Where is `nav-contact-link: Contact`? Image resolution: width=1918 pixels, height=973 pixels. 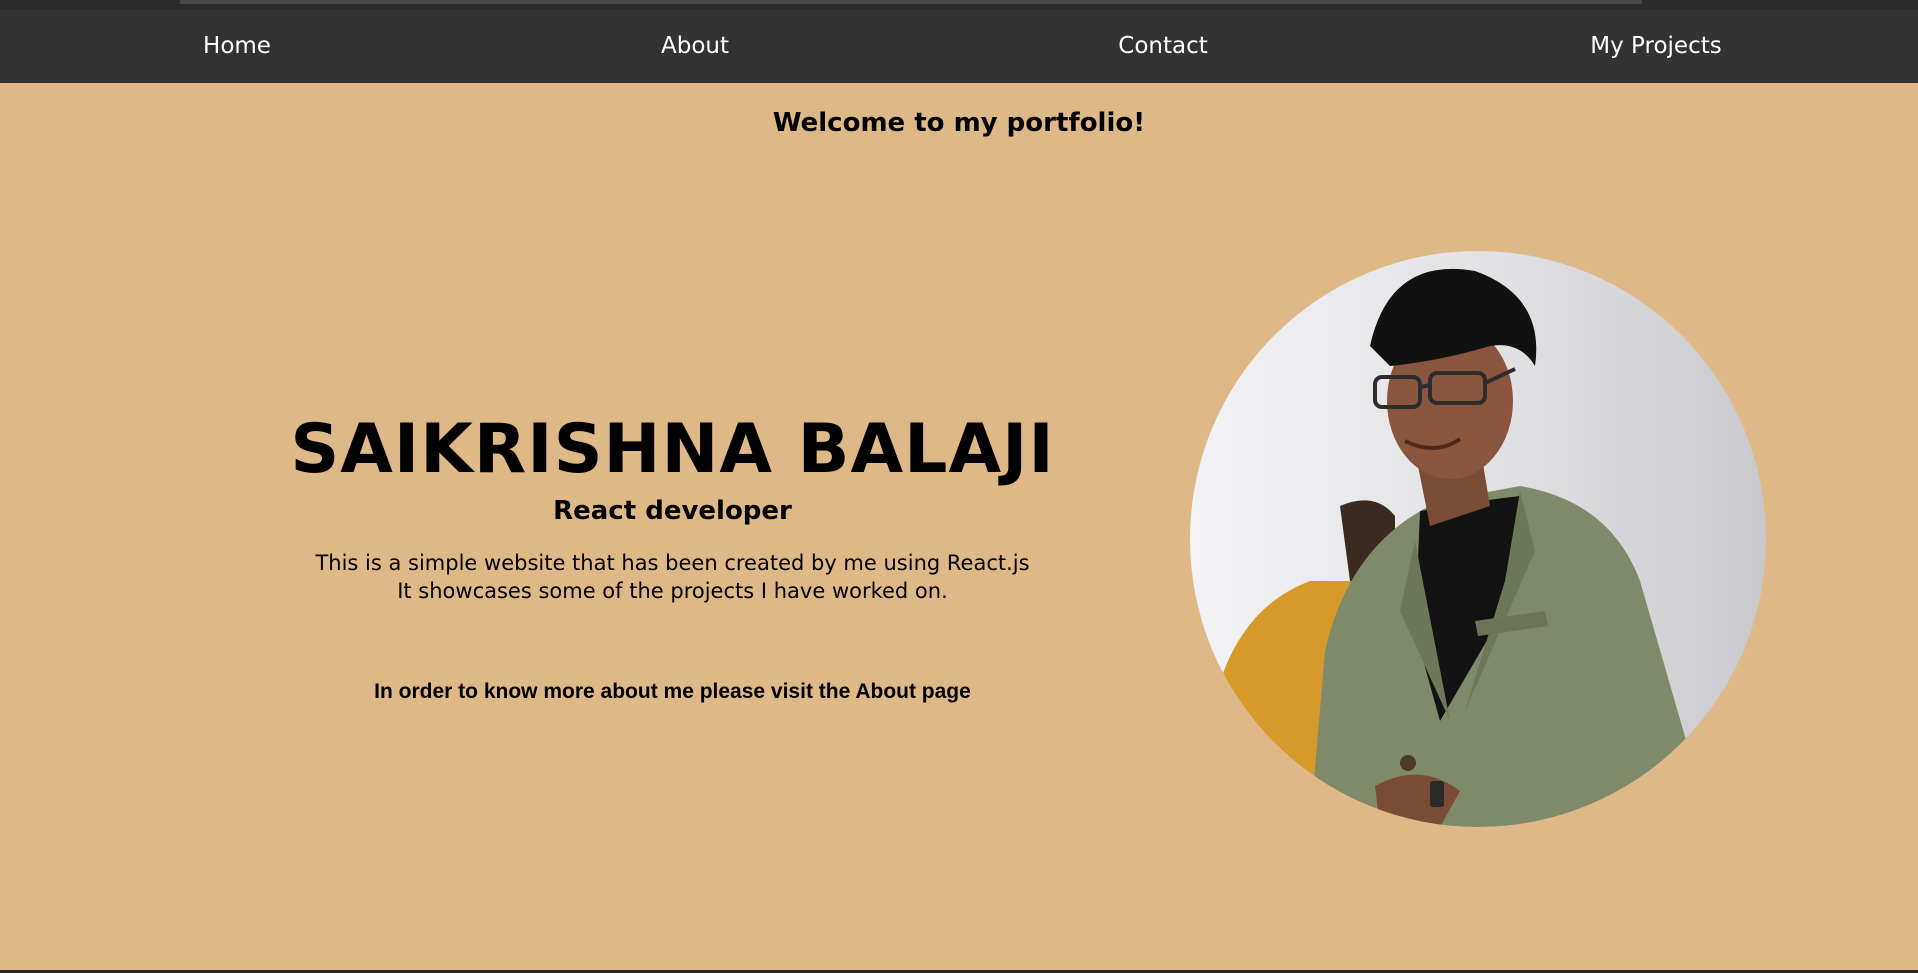 nav-contact-link: Contact is located at coordinates (1162, 46).